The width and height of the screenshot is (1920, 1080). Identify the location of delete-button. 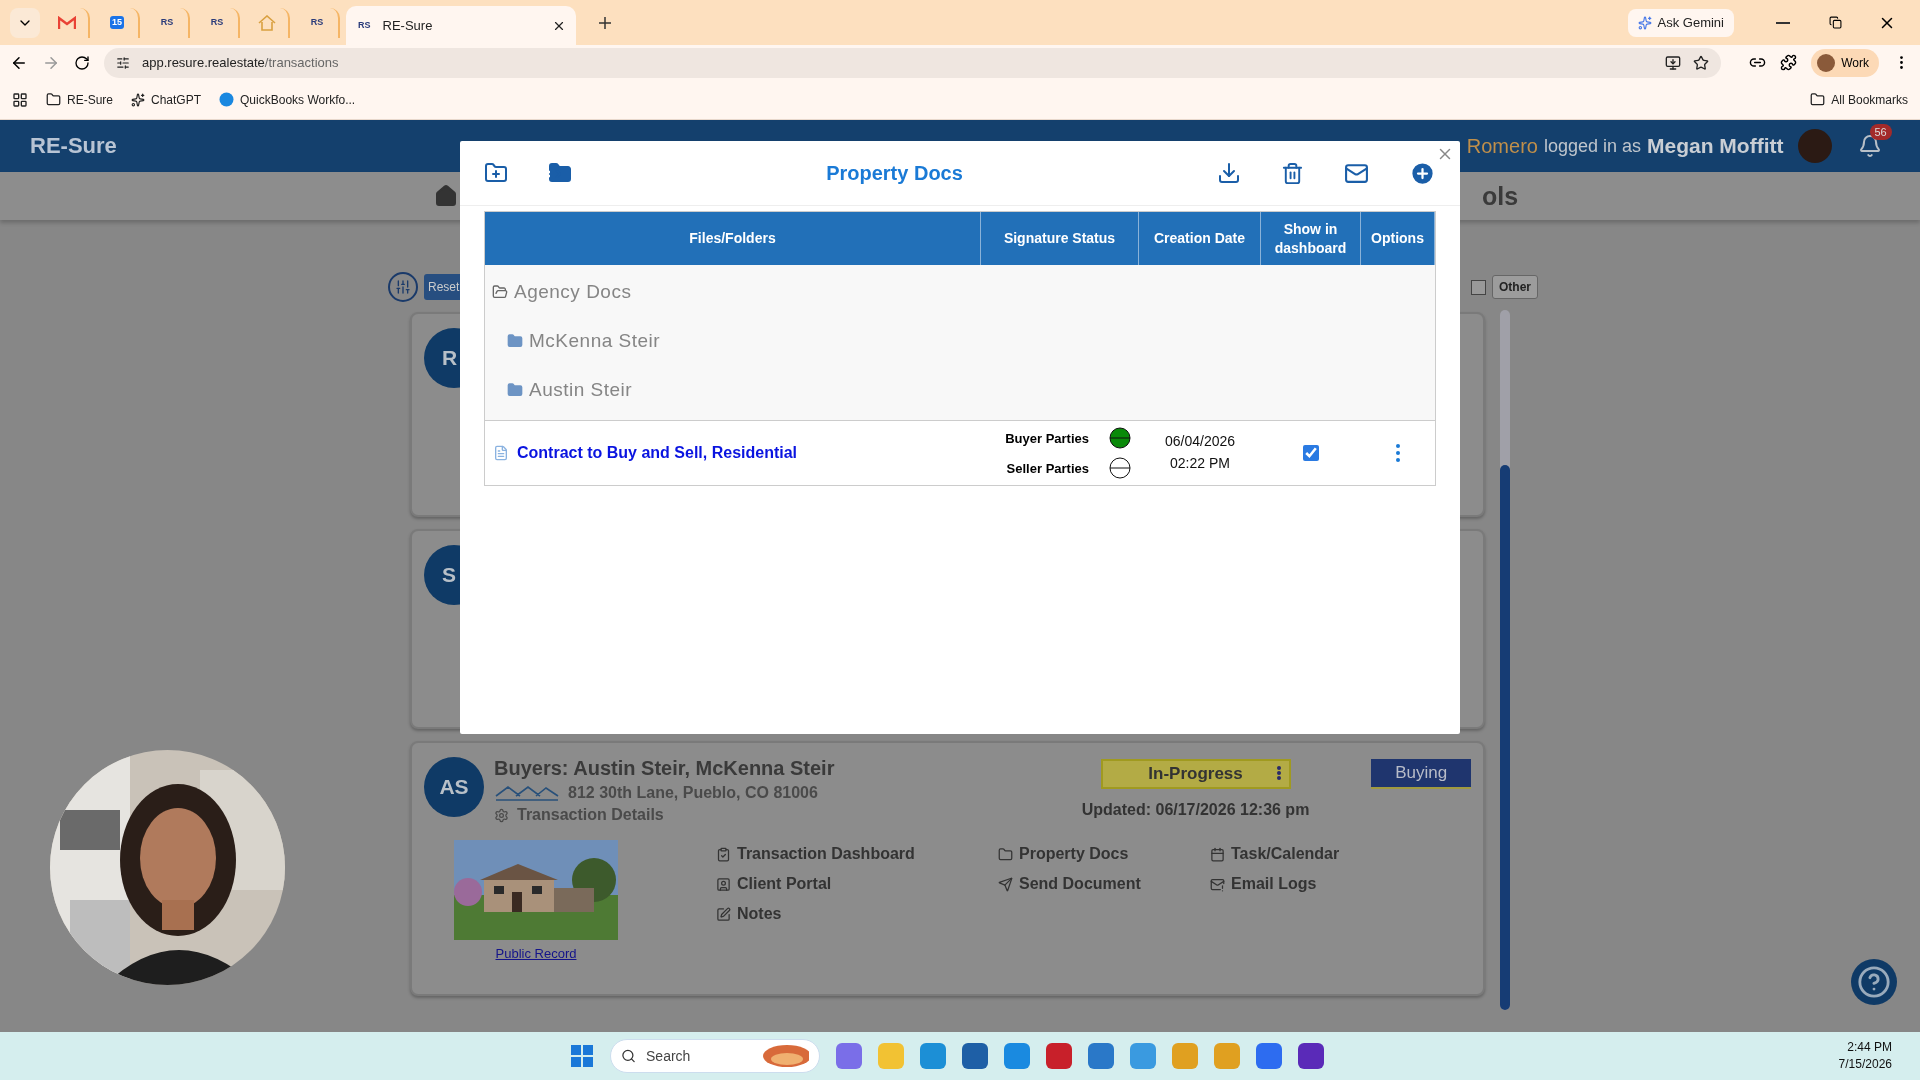
(1292, 173).